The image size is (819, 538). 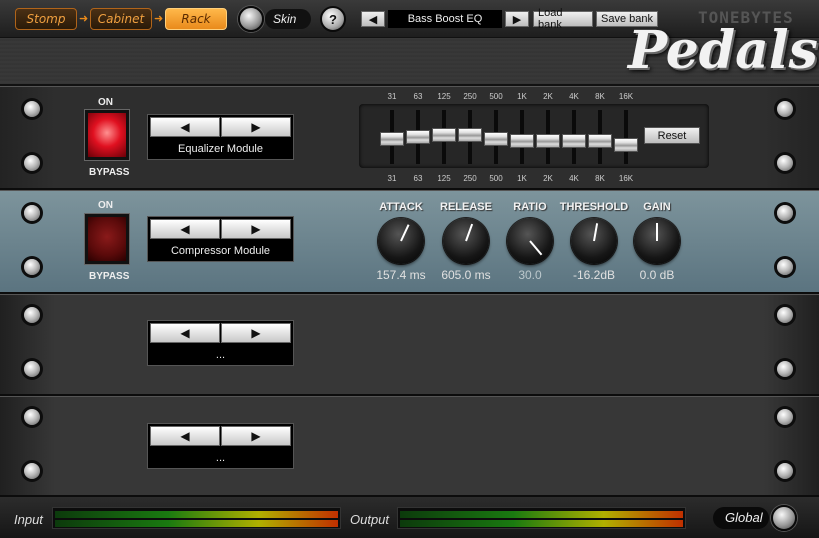 What do you see at coordinates (466, 207) in the screenshot?
I see `knob-label: RELEASE` at bounding box center [466, 207].